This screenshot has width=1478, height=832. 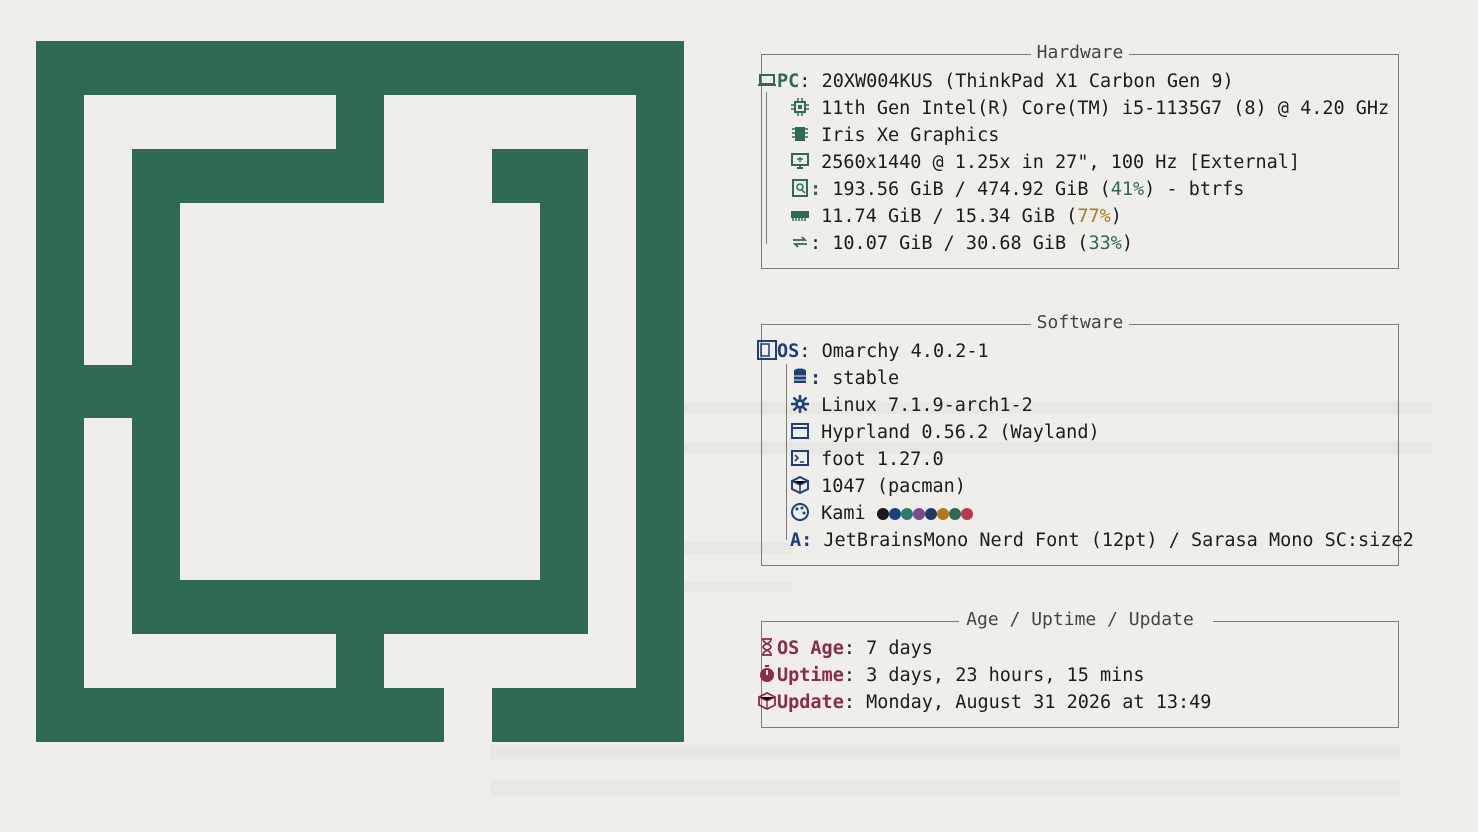 I want to click on timer-icon, so click(x=767, y=673).